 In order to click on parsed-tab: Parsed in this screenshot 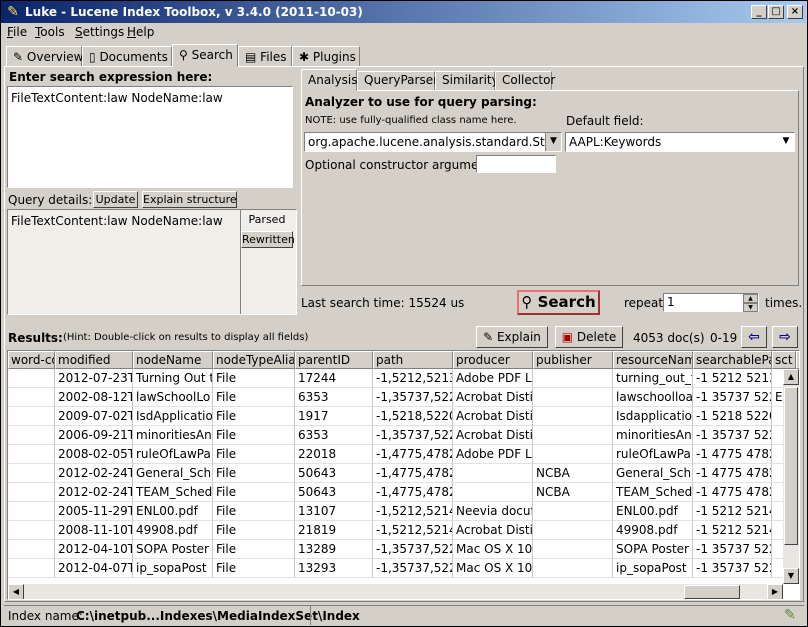, I will do `click(267, 221)`.